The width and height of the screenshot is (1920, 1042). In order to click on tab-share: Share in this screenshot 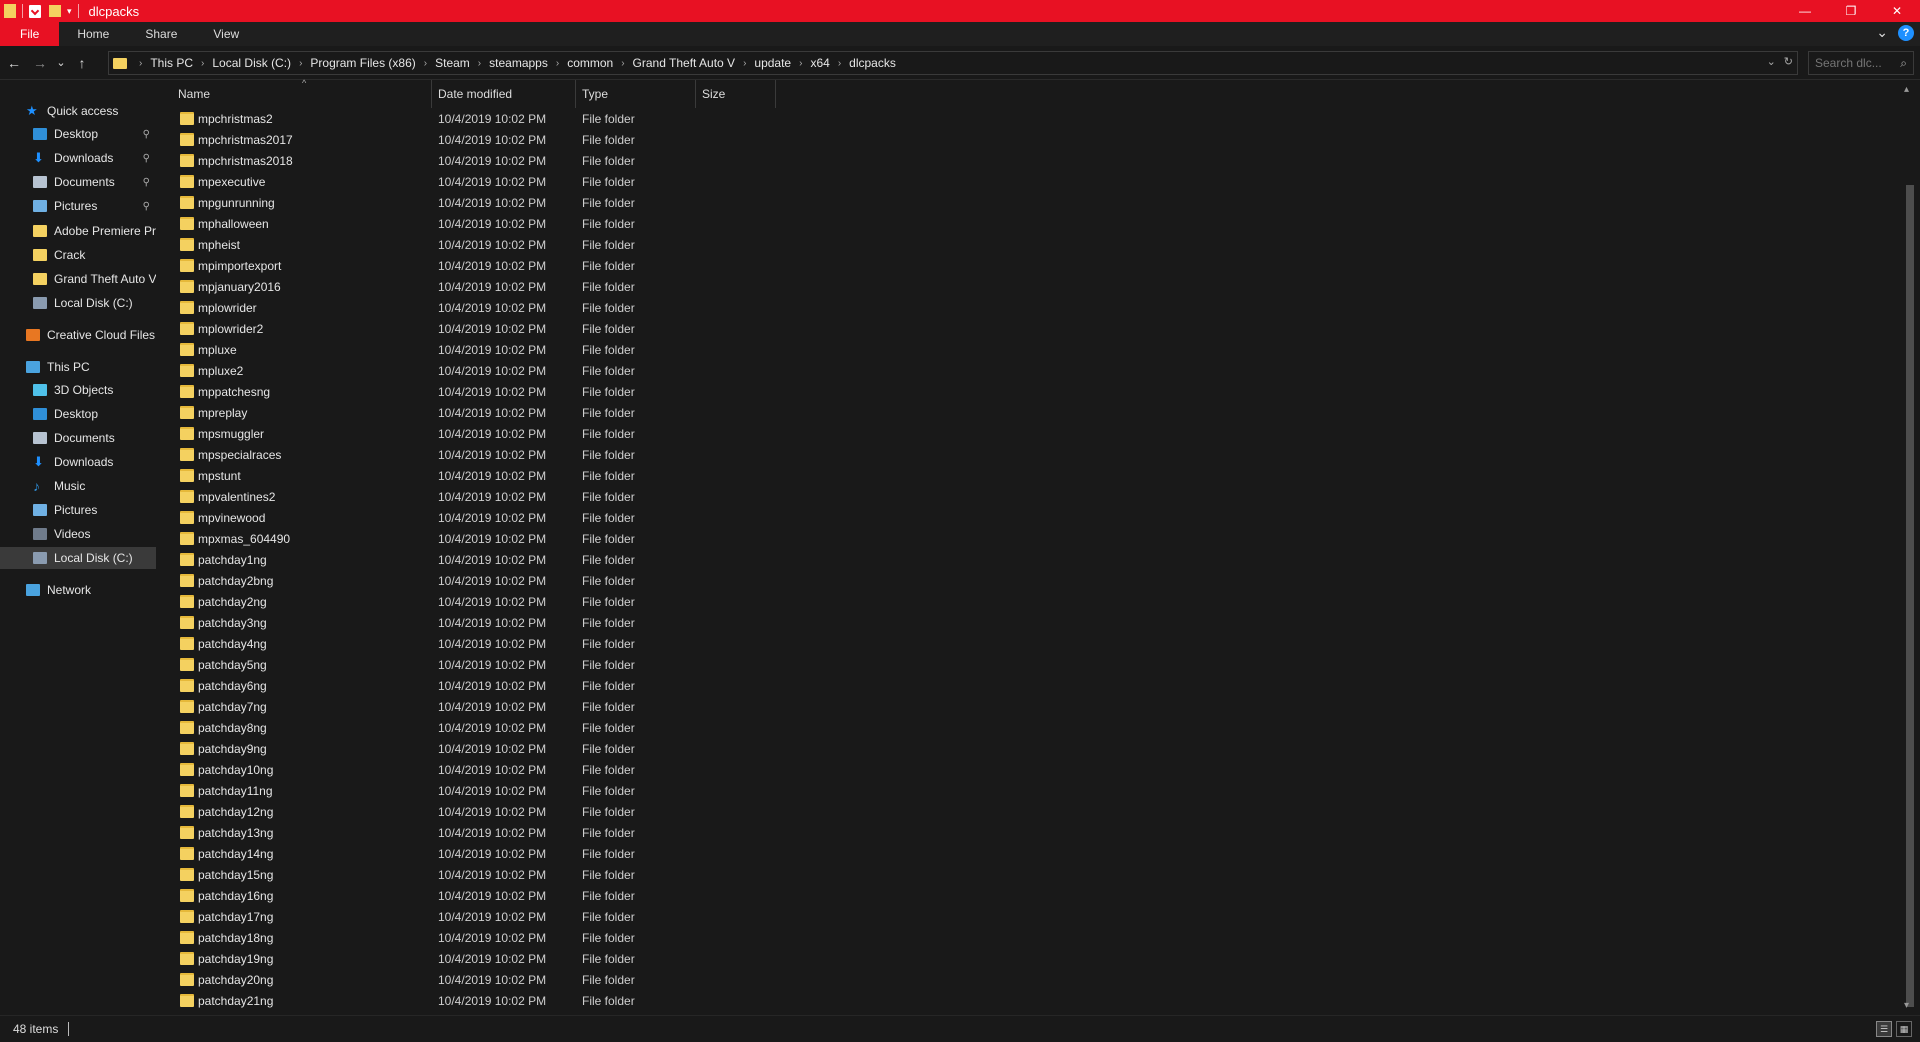, I will do `click(161, 34)`.